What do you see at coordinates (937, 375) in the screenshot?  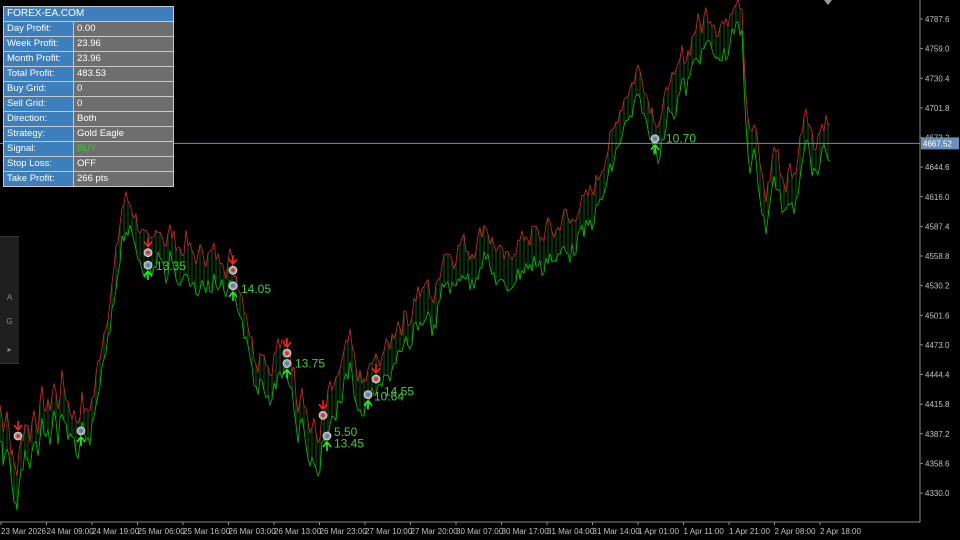 I see `price-tick-label: 4444.4` at bounding box center [937, 375].